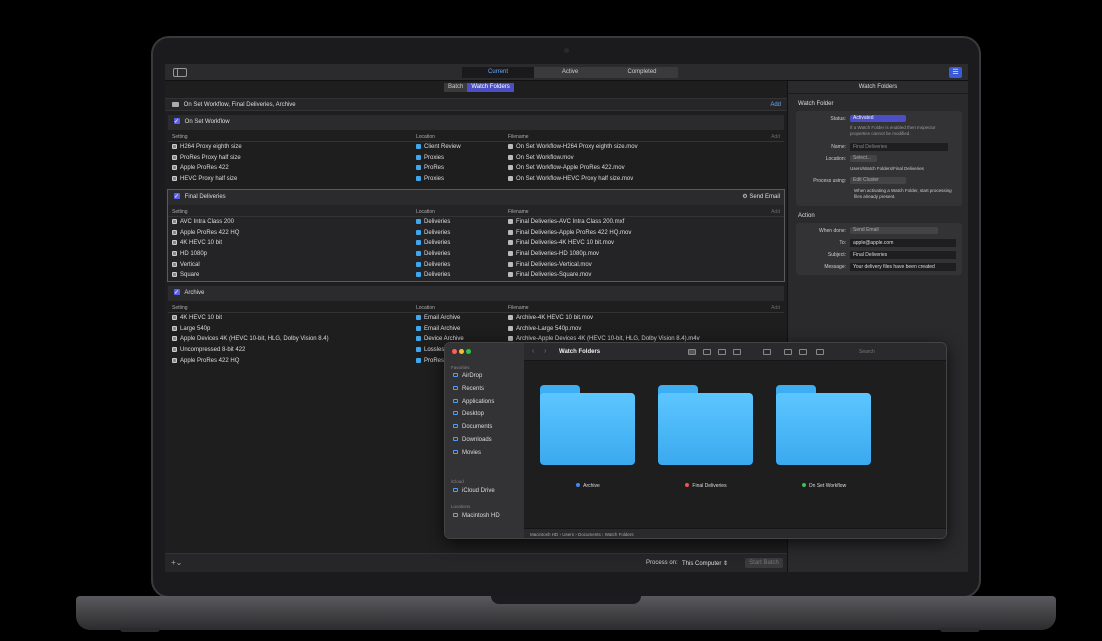  I want to click on add-icon: +⌄, so click(176, 562).